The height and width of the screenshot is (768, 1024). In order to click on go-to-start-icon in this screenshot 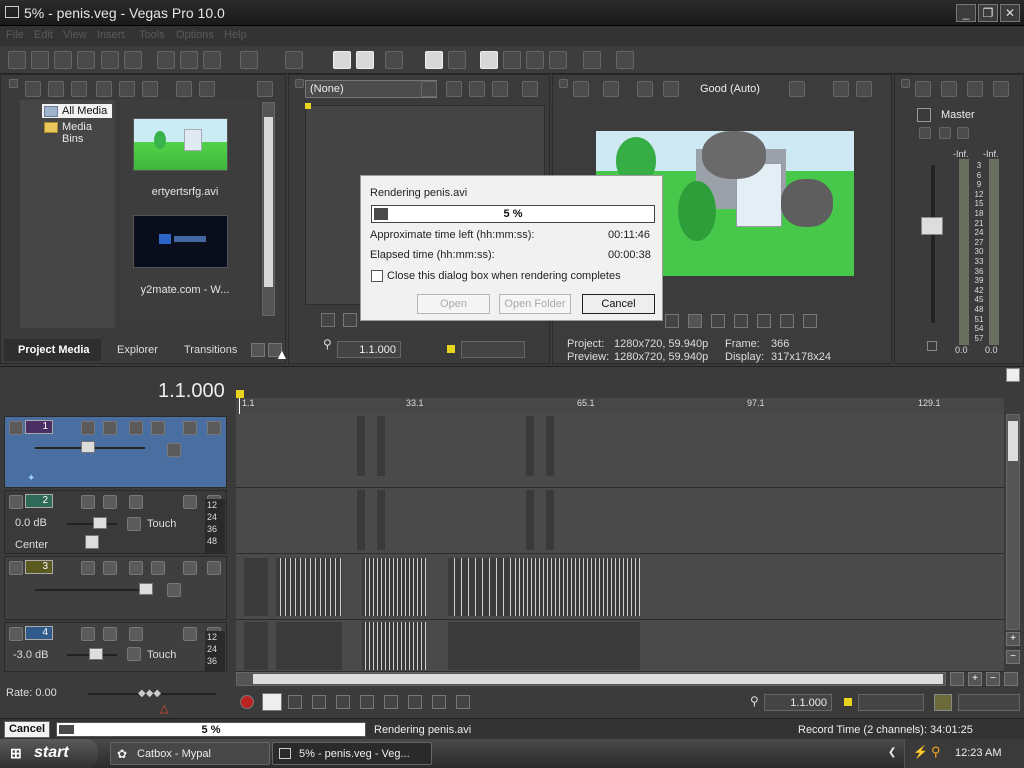, I will do `click(391, 702)`.